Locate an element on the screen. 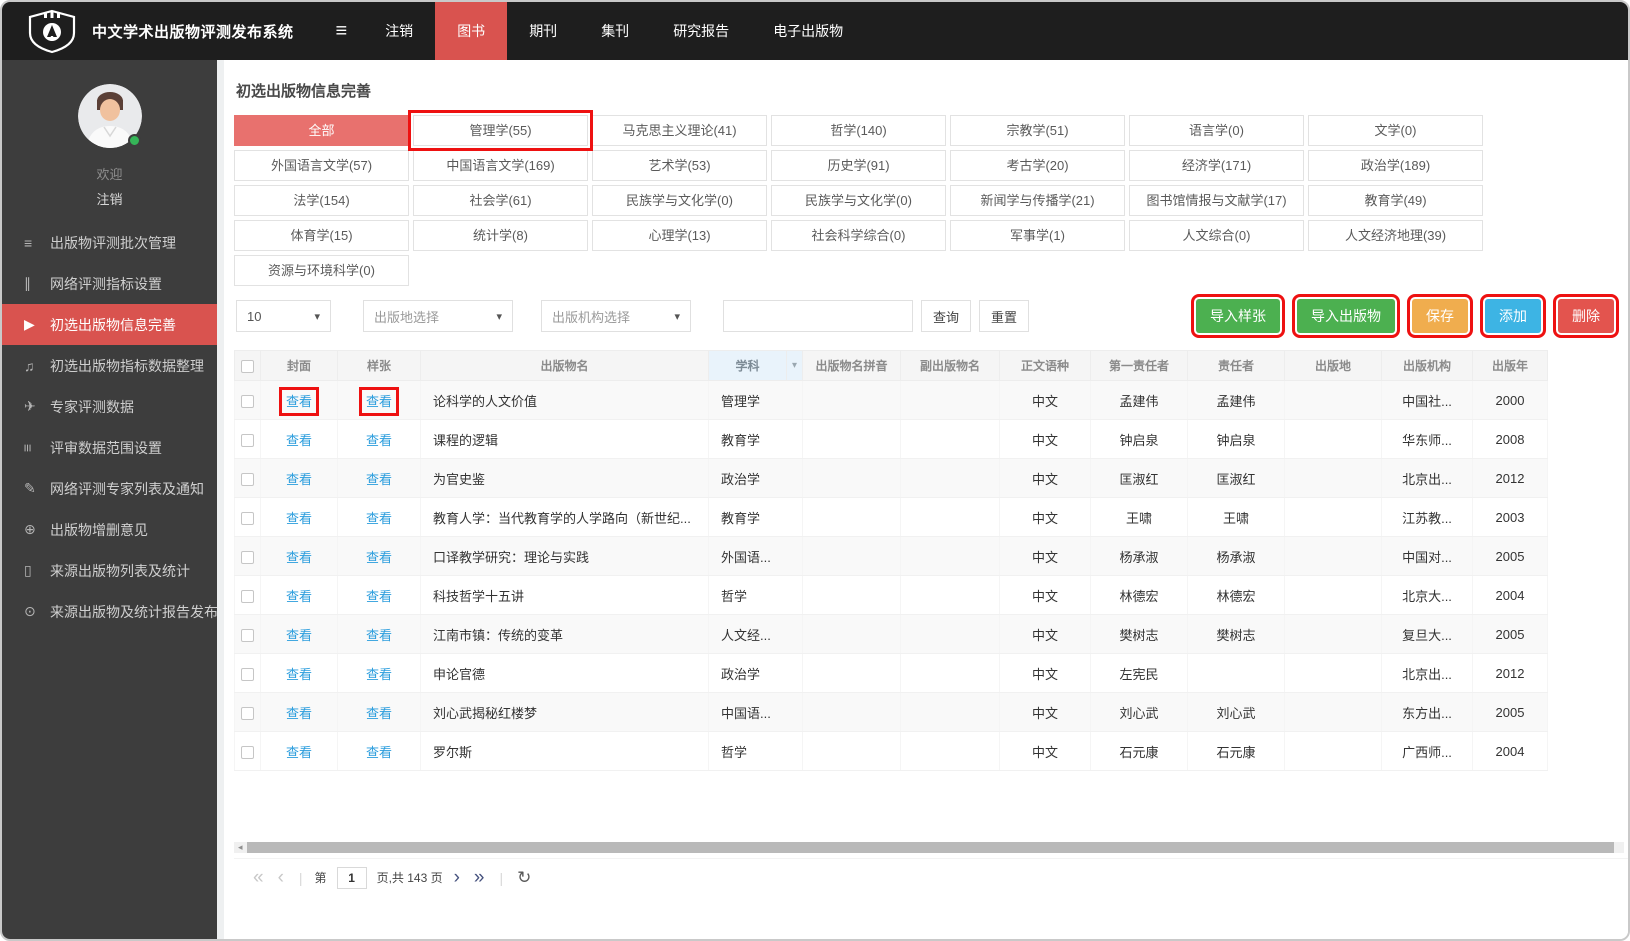 The image size is (1630, 941). category-button: 文学(0) is located at coordinates (1395, 130).